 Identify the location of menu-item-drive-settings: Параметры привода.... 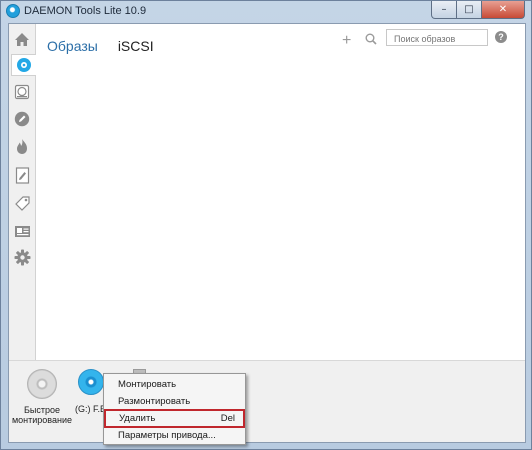
(174, 435).